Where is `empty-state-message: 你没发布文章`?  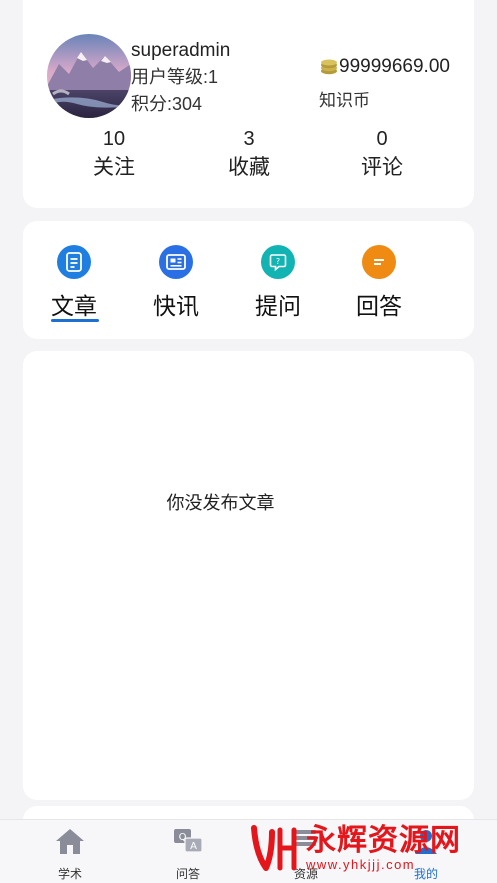
empty-state-message: 你没发布文章 is located at coordinates (220, 503).